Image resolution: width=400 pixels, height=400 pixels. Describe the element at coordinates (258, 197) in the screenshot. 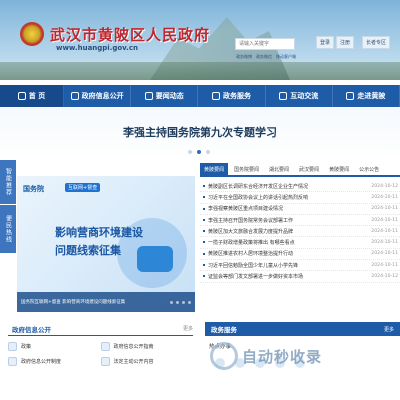

I see `news-title: 习近平在全国政协会议上的讲话引起热烈反响` at that location.